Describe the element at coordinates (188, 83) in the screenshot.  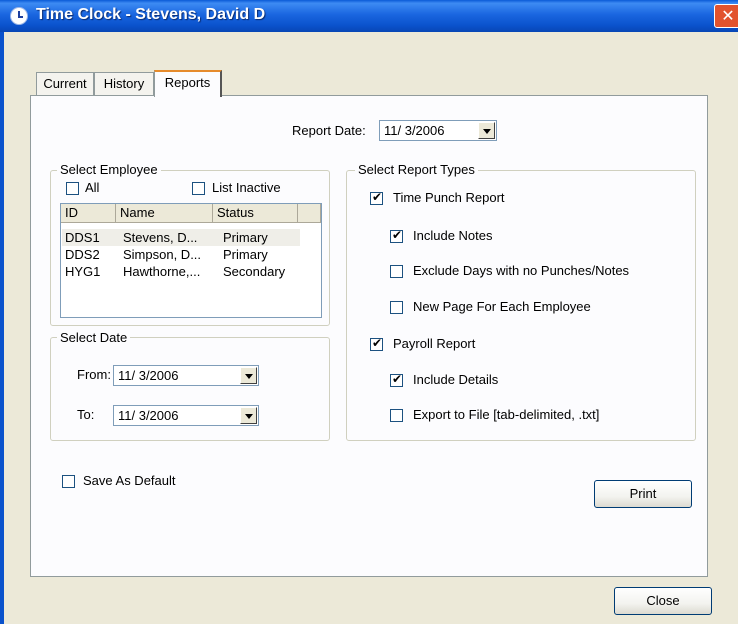
I see `tab-reports: Reports` at that location.